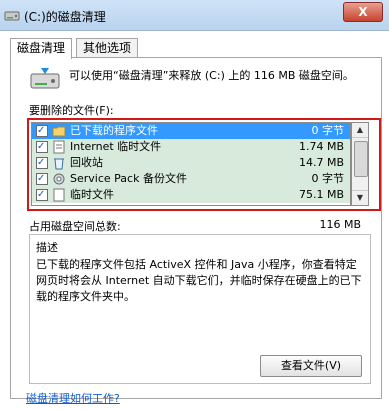 The image size is (389, 409). I want to click on list-item: 已下载的程序文件 0 字节, so click(191, 131).